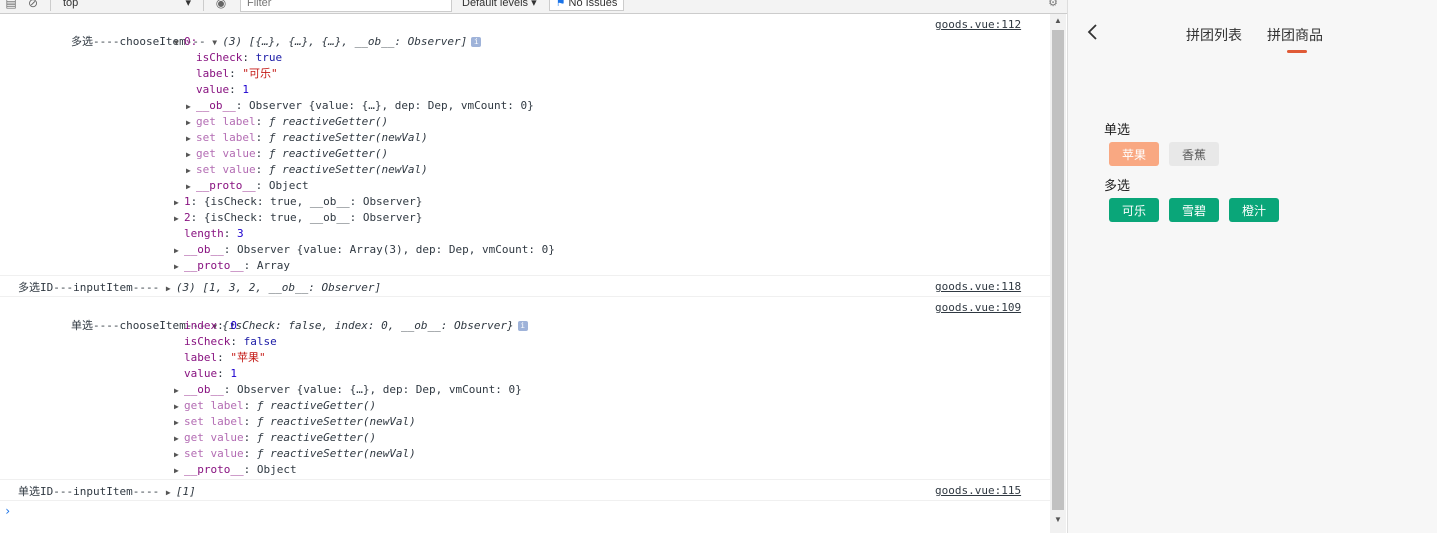 The height and width of the screenshot is (533, 1437). What do you see at coordinates (1058, 270) in the screenshot?
I see `scrollbar-thumb` at bounding box center [1058, 270].